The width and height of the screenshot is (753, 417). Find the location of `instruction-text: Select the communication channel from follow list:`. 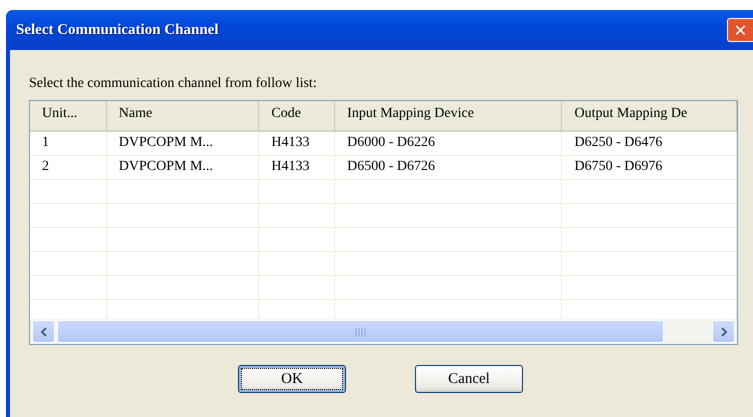

instruction-text: Select the communication channel from follow list: is located at coordinates (173, 84).